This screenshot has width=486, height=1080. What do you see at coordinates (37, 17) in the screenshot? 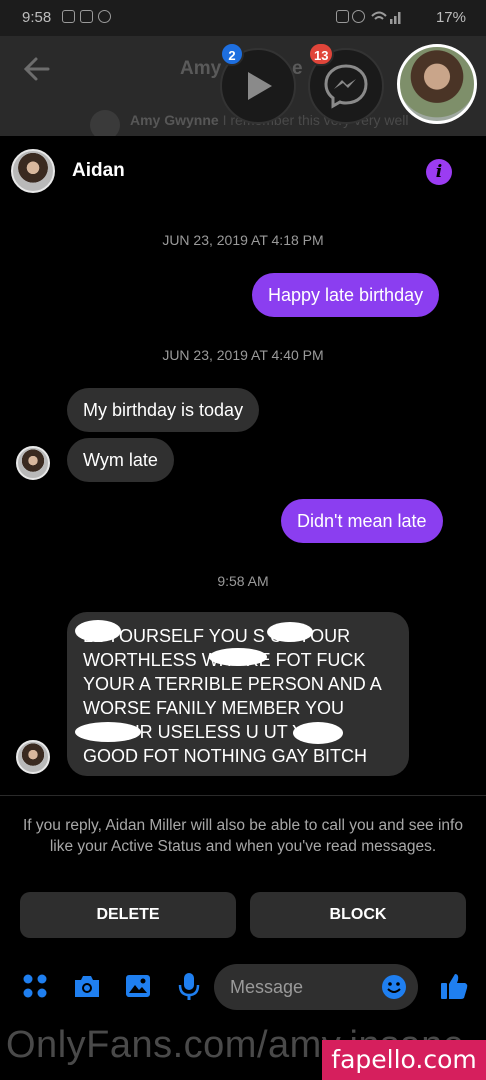
I see `status-time: 9:58` at bounding box center [37, 17].